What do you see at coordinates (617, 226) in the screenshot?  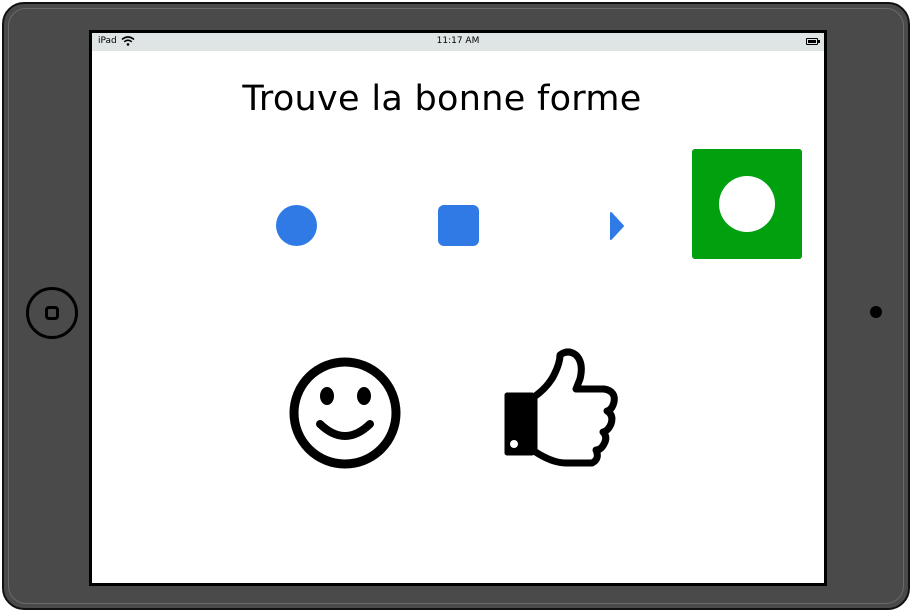 I see `triangle-shape-icon` at bounding box center [617, 226].